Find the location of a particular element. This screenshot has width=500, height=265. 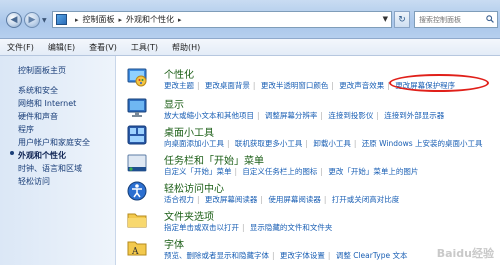

current-item-bullet-icon is located at coordinates (12, 153).